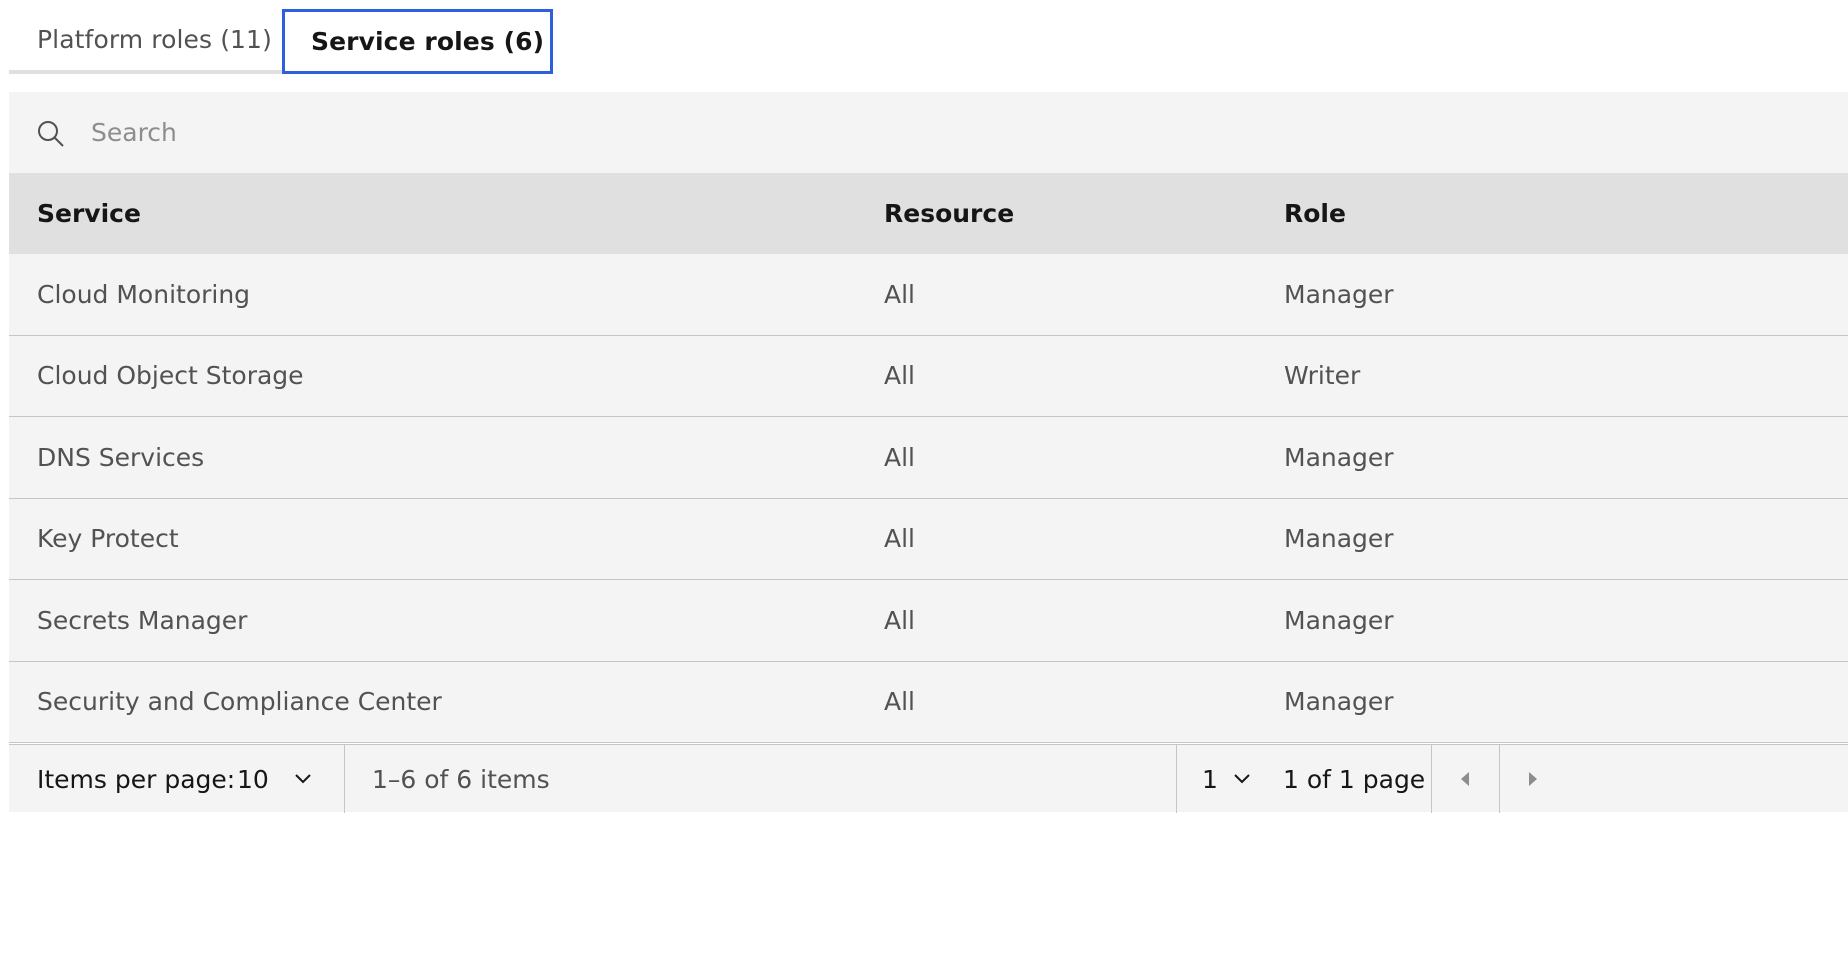 The image size is (1848, 968). What do you see at coordinates (928, 539) in the screenshot?
I see `table-row: Key Protect All Manager` at bounding box center [928, 539].